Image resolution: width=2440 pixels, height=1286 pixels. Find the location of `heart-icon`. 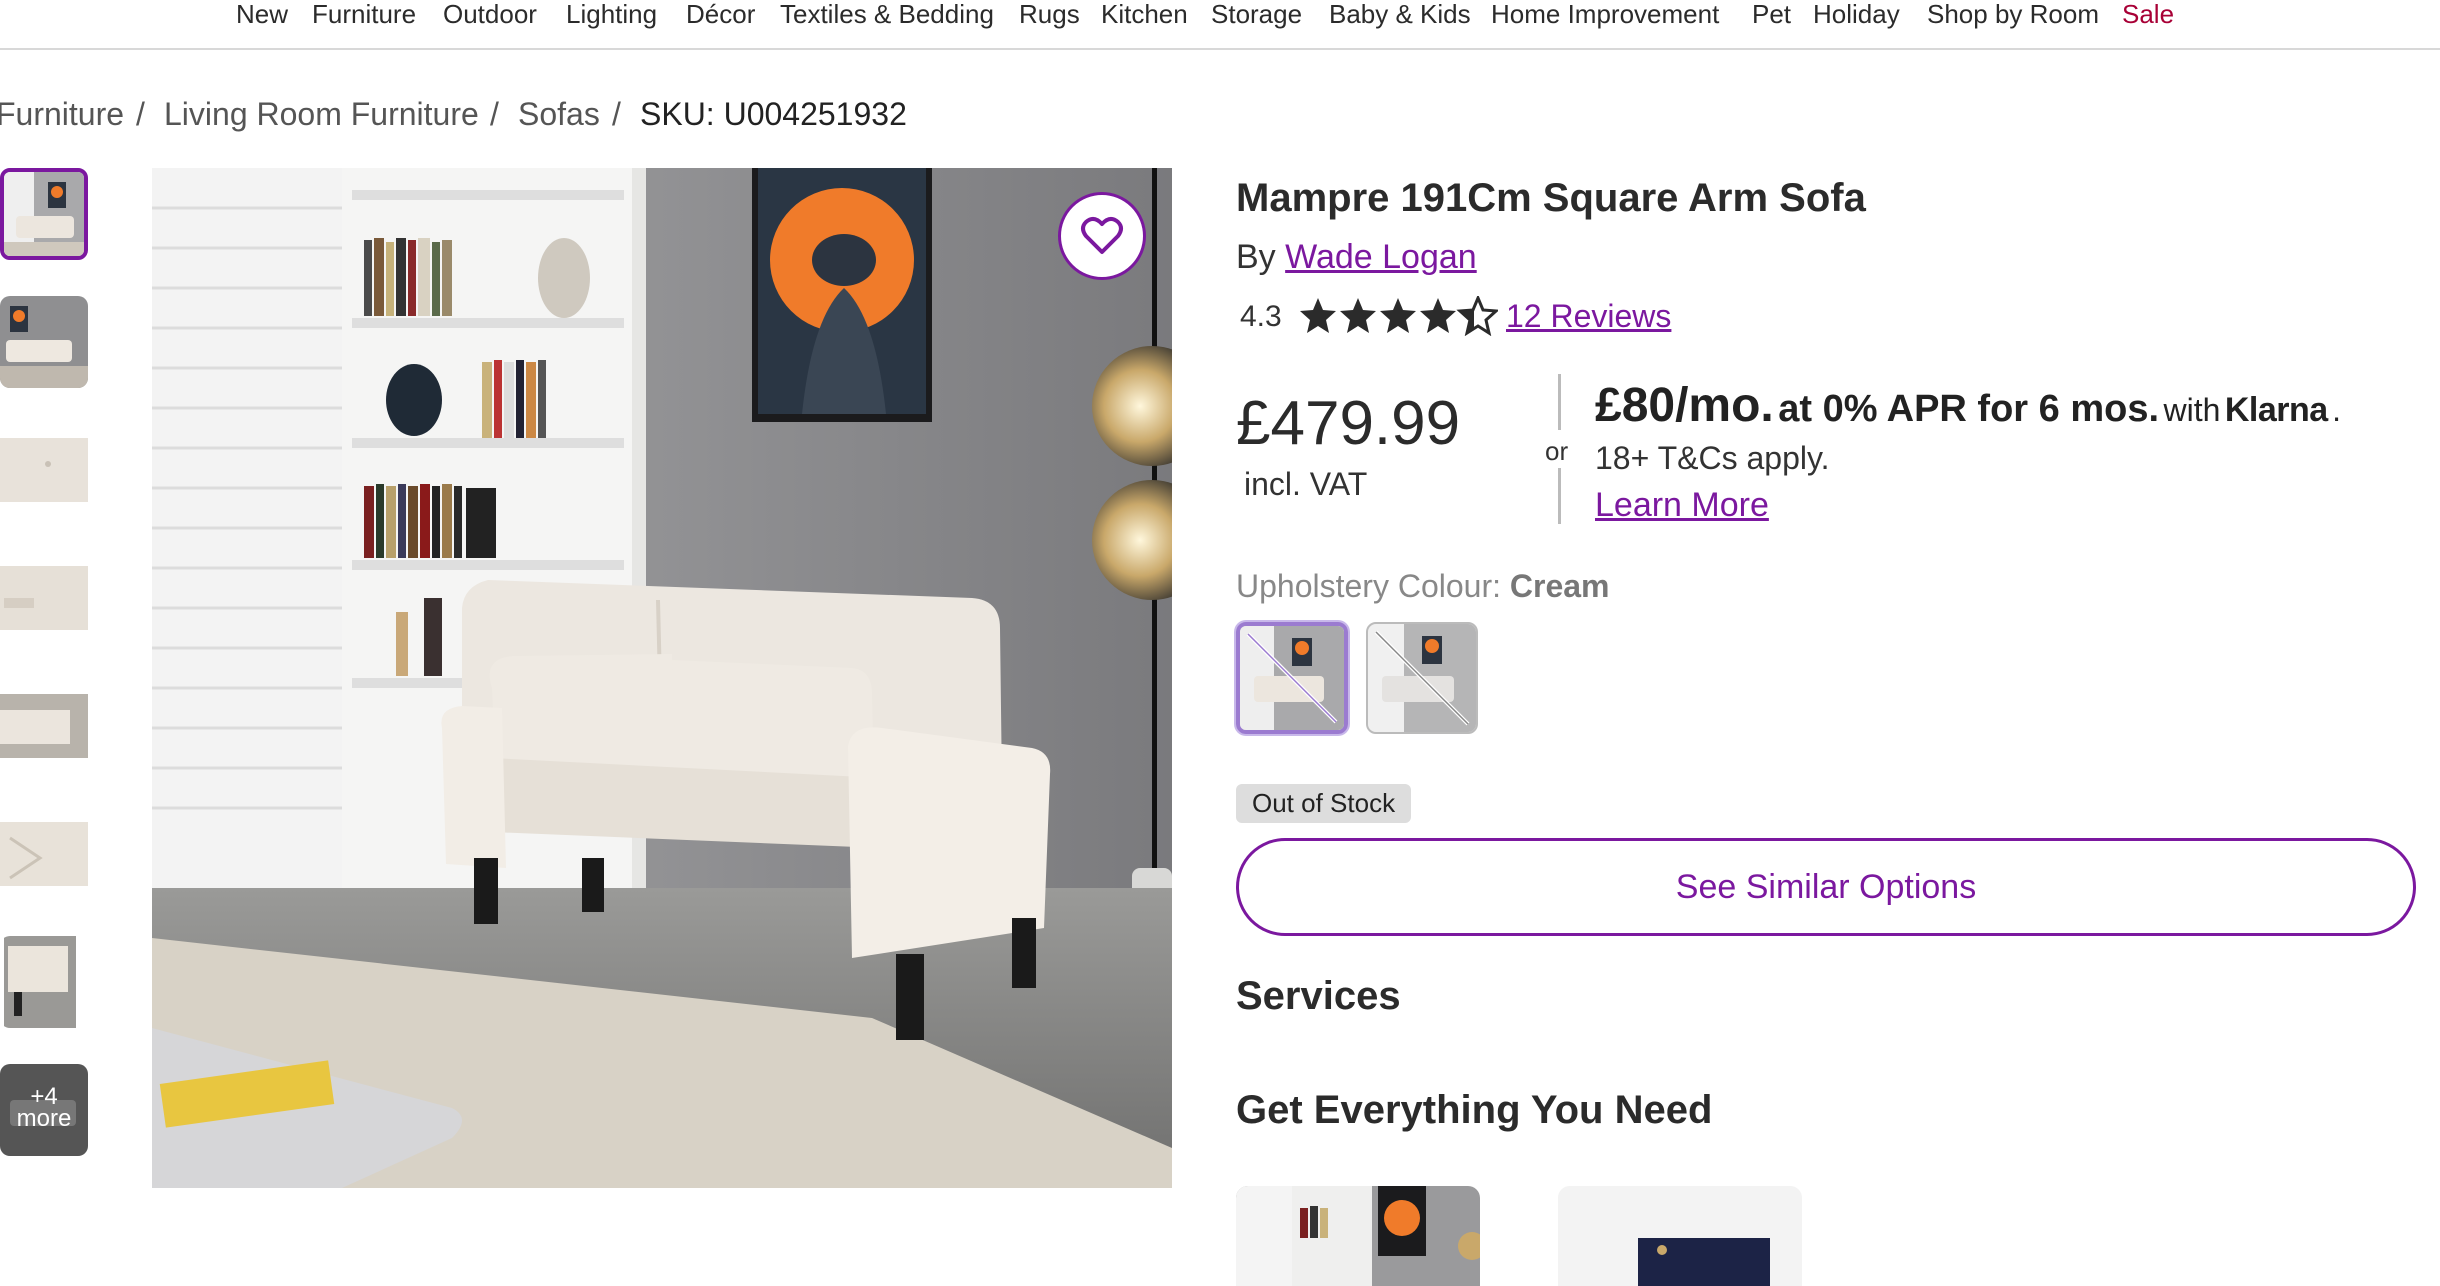

heart-icon is located at coordinates (1102, 235).